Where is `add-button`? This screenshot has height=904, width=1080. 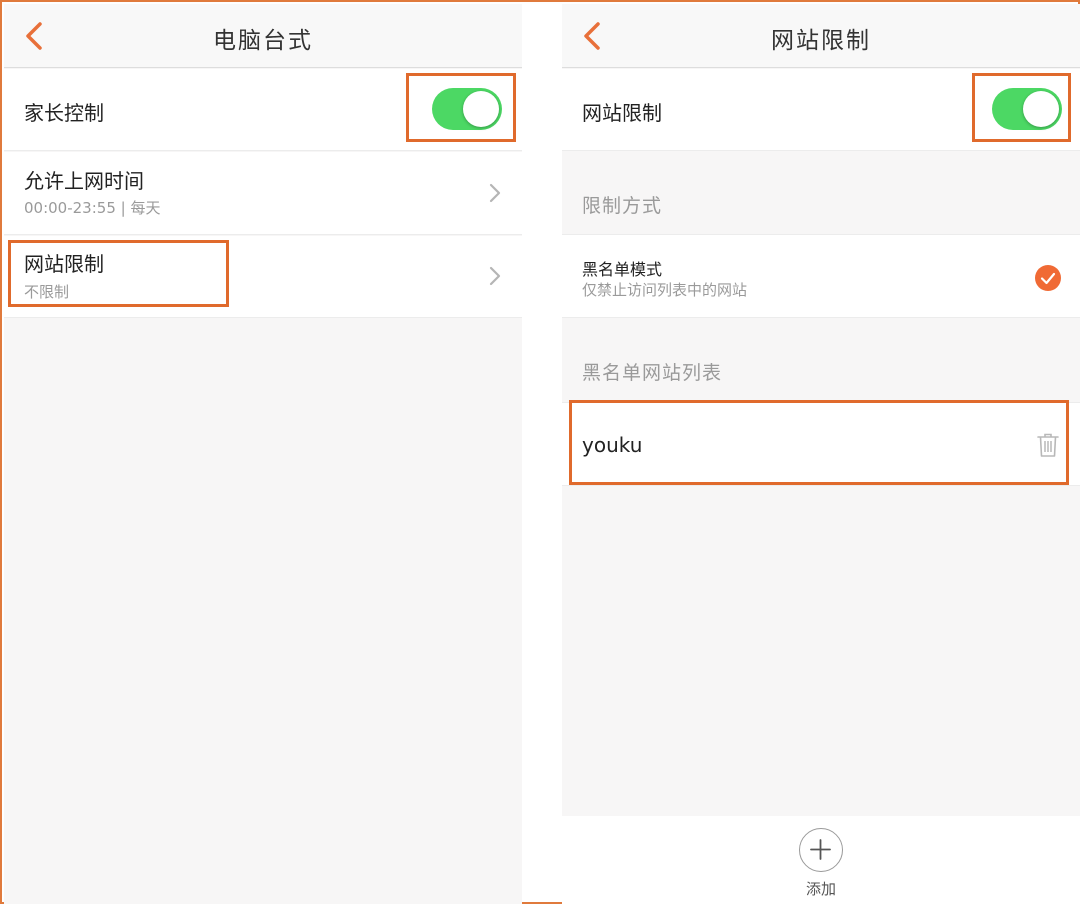
add-button is located at coordinates (821, 850).